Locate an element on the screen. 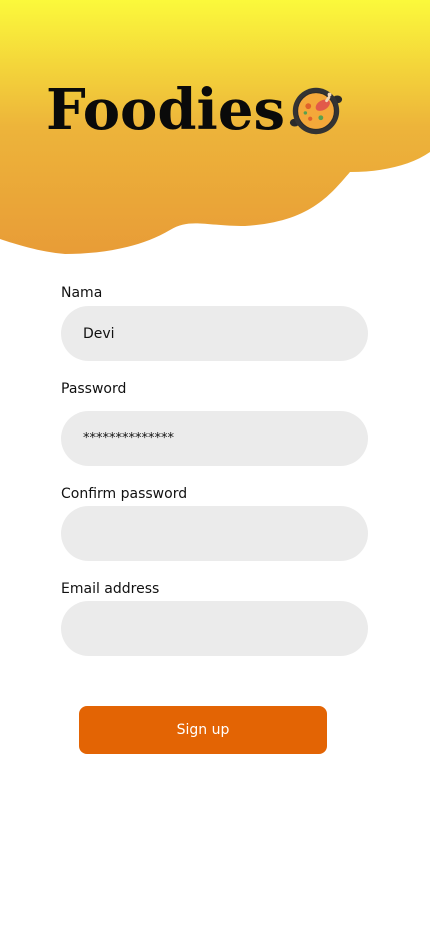 The image size is (430, 932). confirm-password-label: Confirm password is located at coordinates (124, 494).